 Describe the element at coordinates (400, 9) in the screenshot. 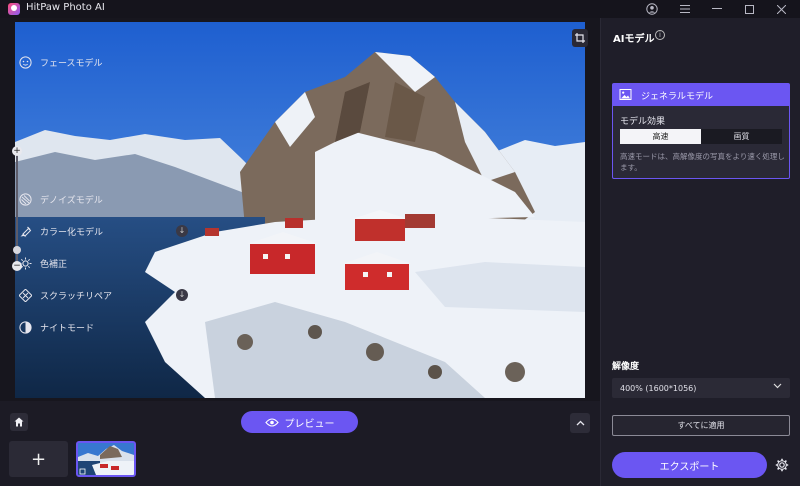

I see `title-bar: HitPaw Photo AI` at that location.